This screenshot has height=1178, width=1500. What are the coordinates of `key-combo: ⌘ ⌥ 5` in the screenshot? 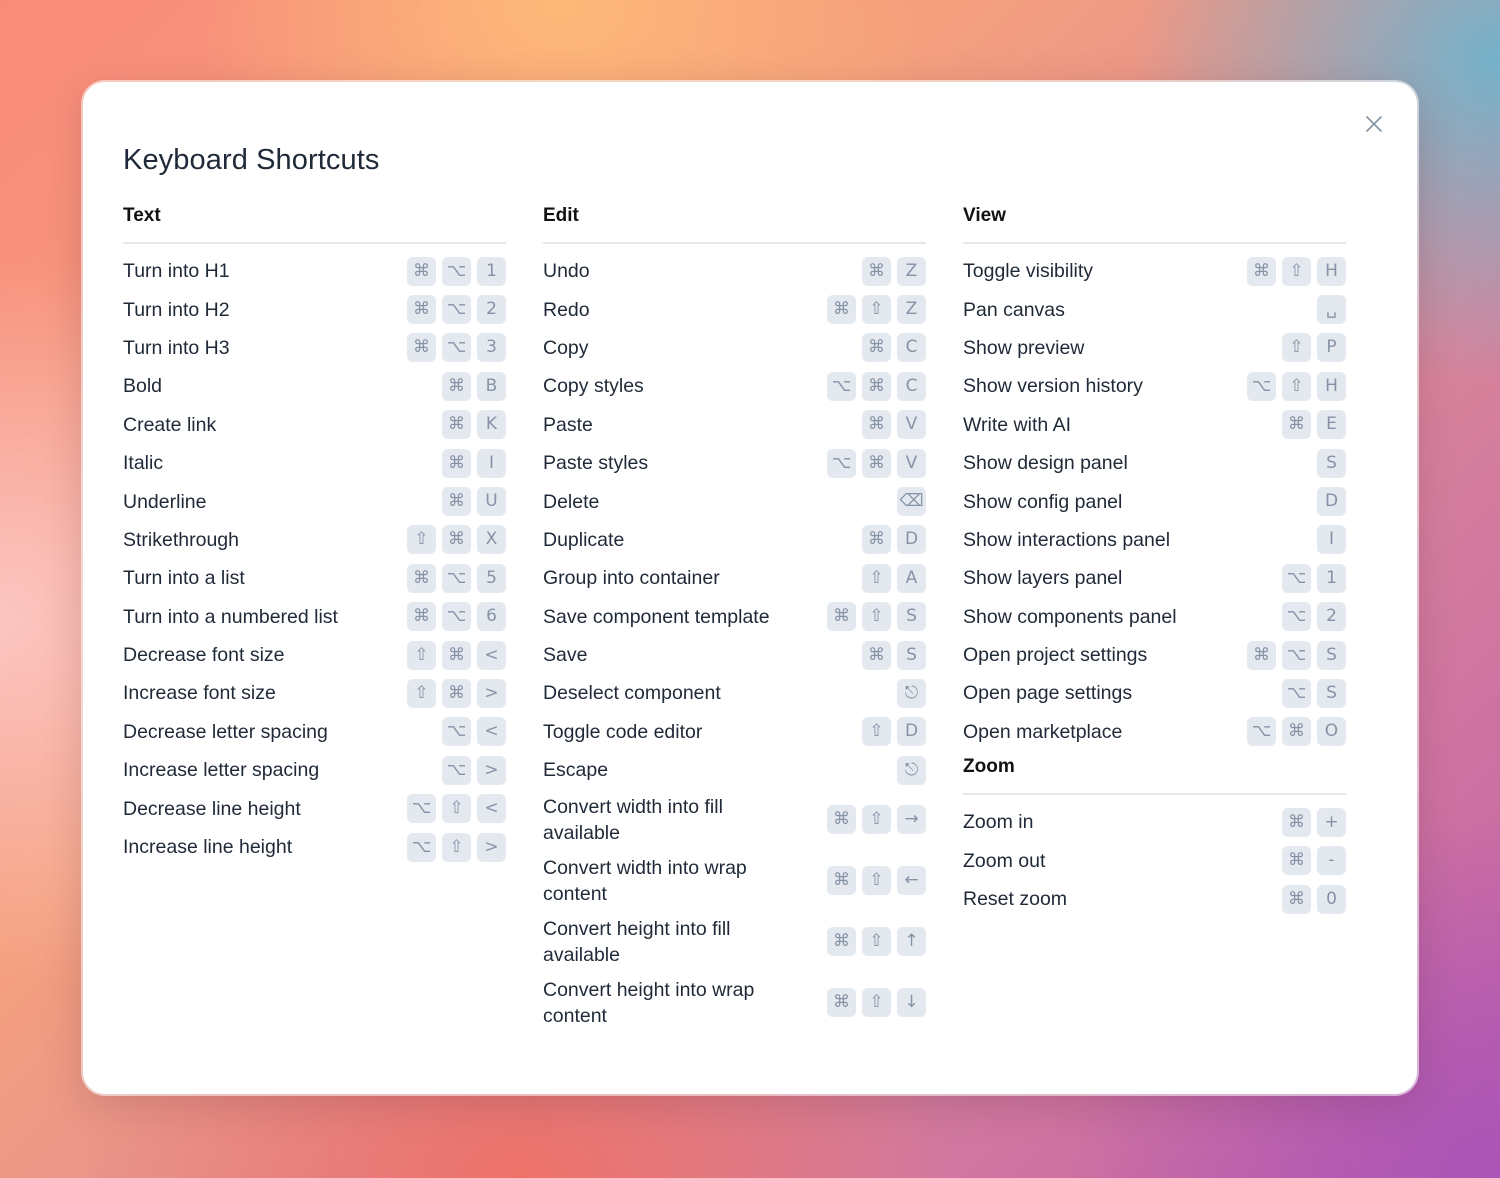 It's located at (456, 578).